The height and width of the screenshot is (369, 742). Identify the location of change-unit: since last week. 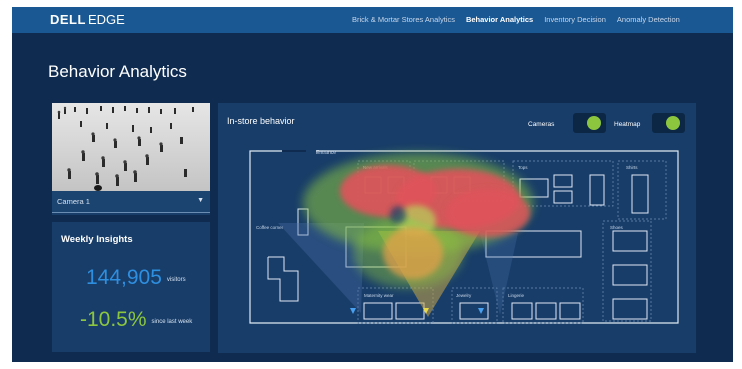
(172, 321).